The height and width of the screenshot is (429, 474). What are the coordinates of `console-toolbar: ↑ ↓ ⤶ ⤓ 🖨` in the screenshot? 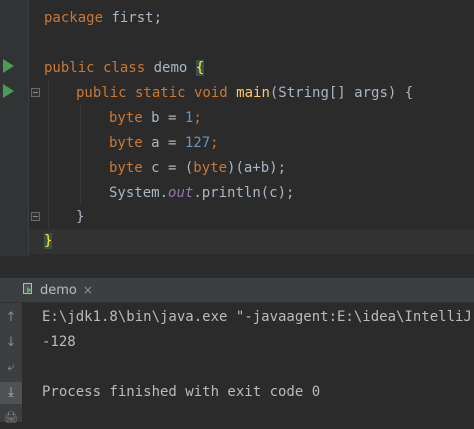 It's located at (11, 363).